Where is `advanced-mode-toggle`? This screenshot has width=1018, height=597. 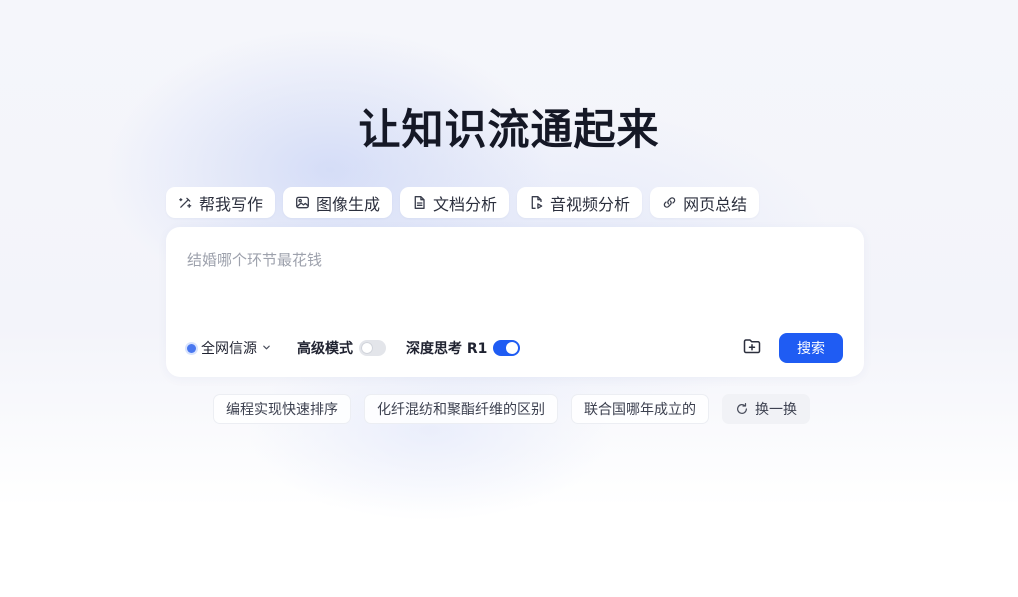 advanced-mode-toggle is located at coordinates (372, 348).